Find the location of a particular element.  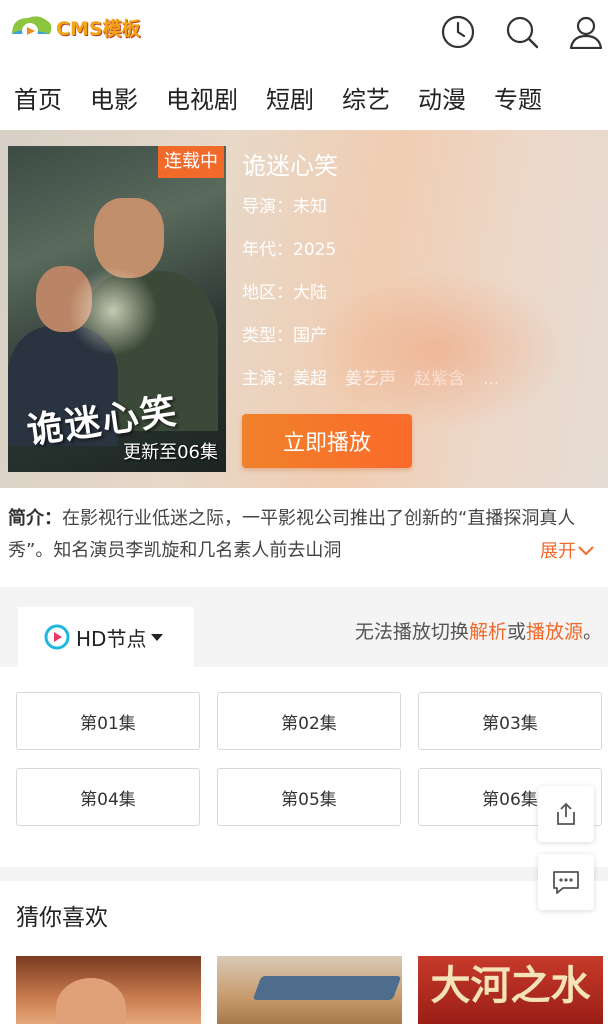

comment-button is located at coordinates (566, 882).